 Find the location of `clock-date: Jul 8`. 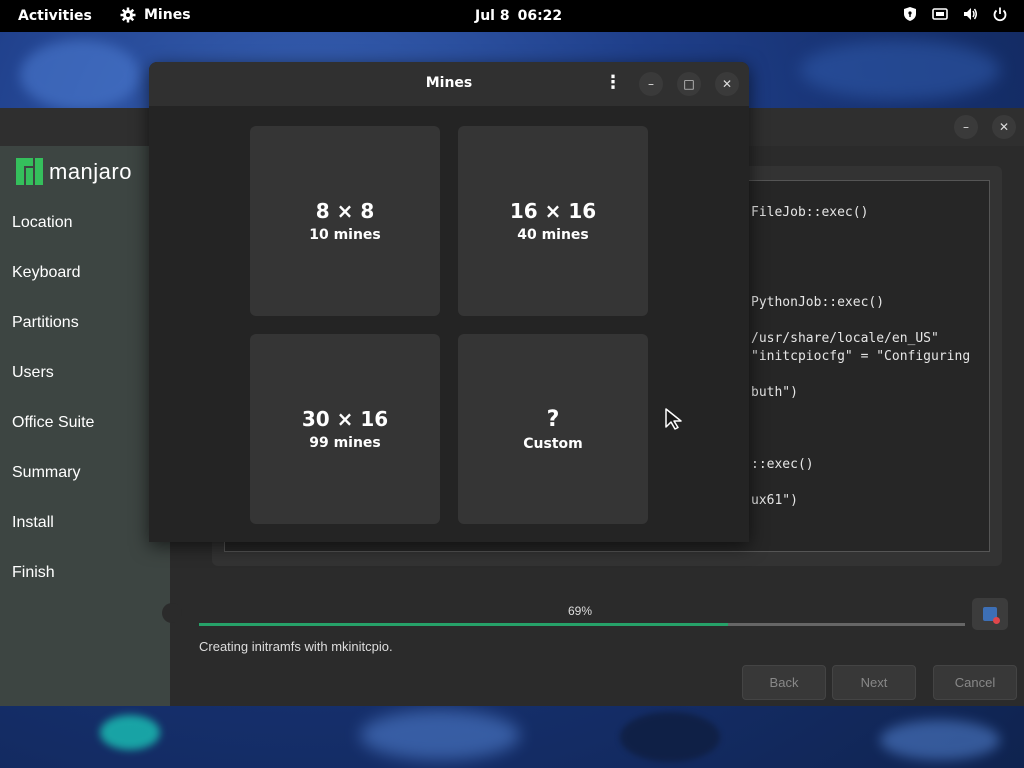

clock-date: Jul 8 is located at coordinates (492, 16).